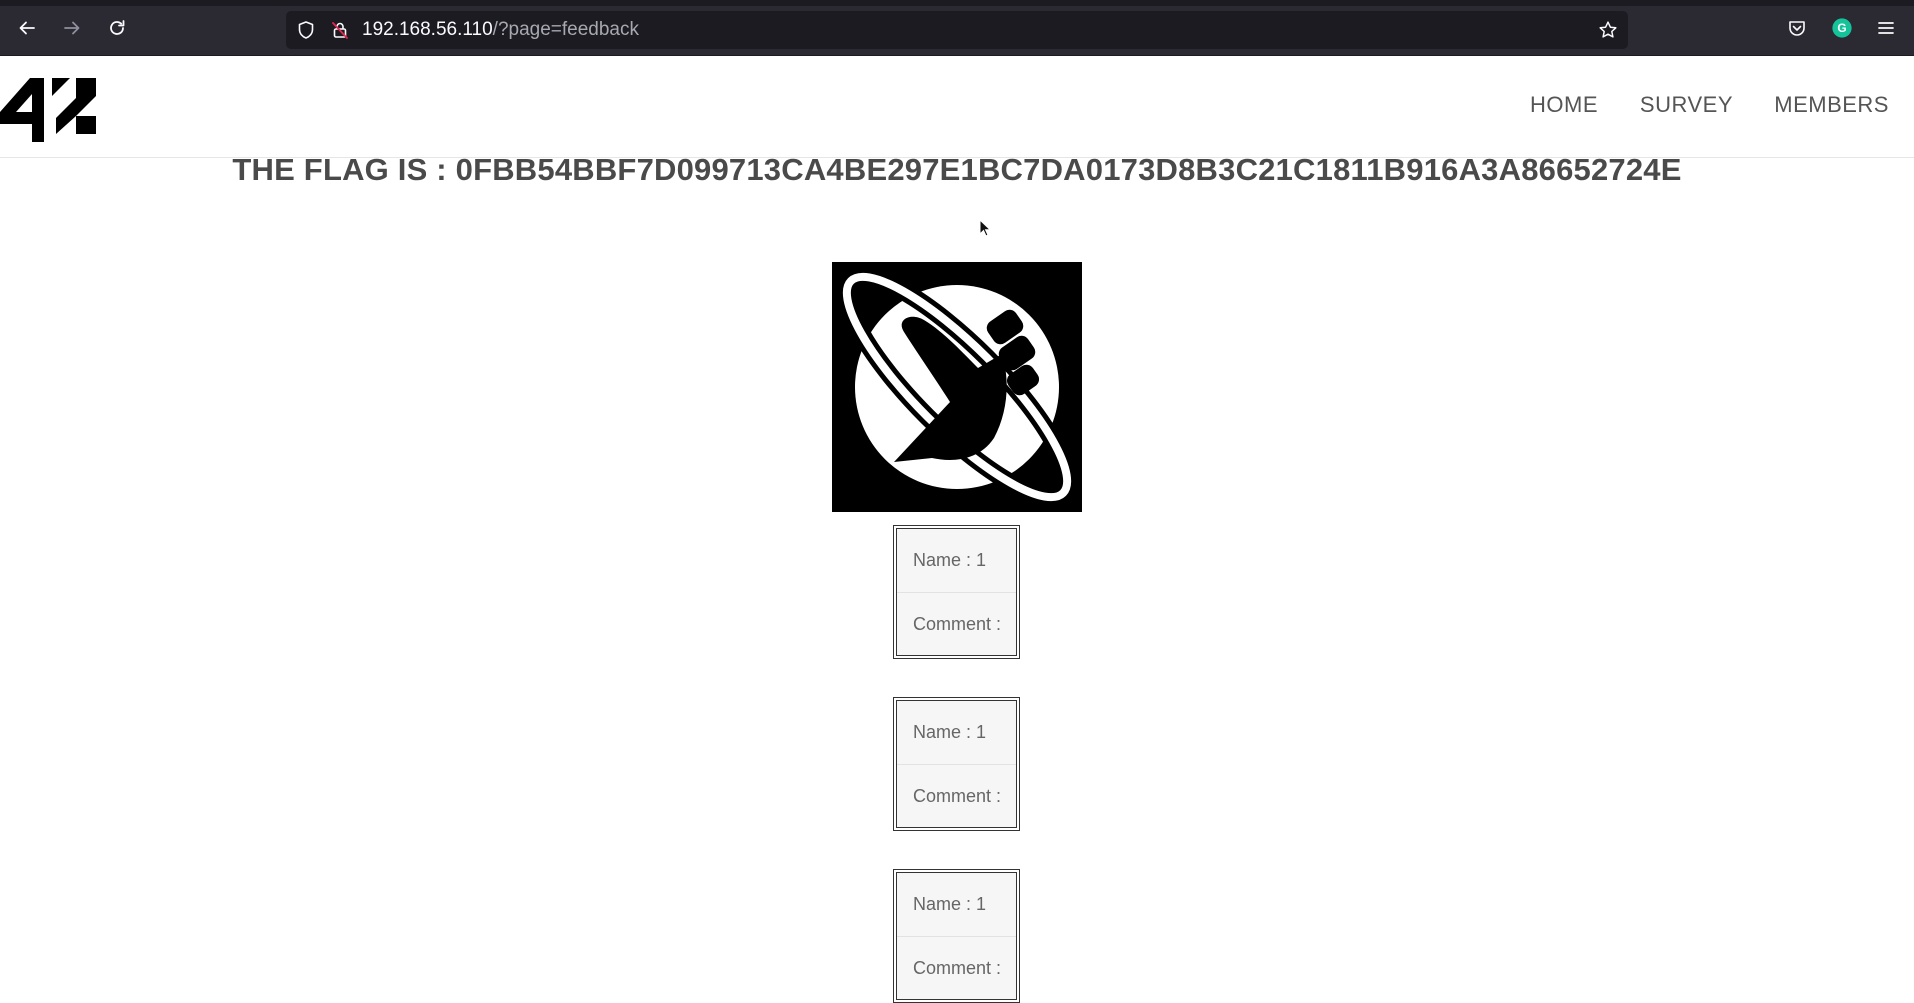 The image size is (1914, 1003). Describe the element at coordinates (1608, 30) in the screenshot. I see `star-bookmark-icon` at that location.